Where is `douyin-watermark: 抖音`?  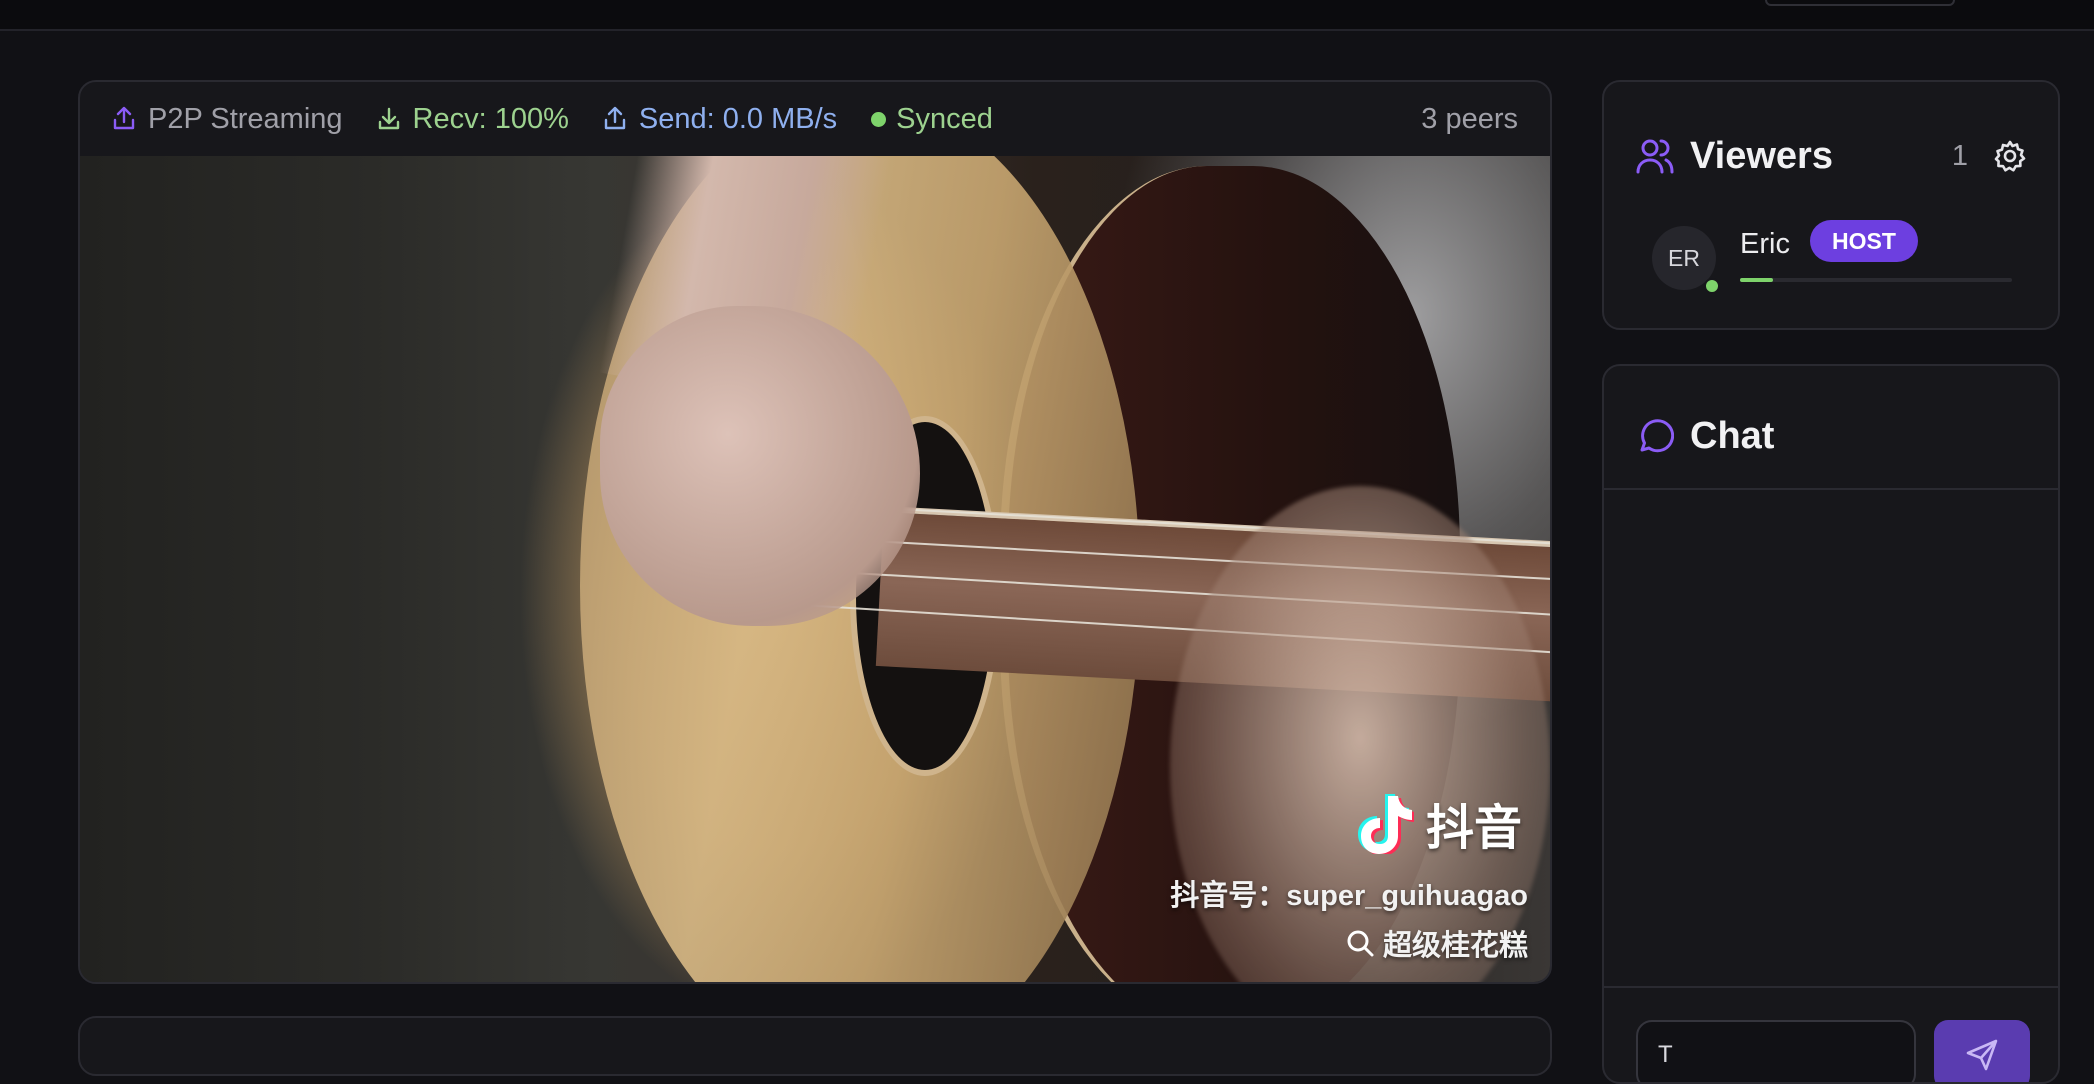
douyin-watermark: 抖音 is located at coordinates (1439, 823).